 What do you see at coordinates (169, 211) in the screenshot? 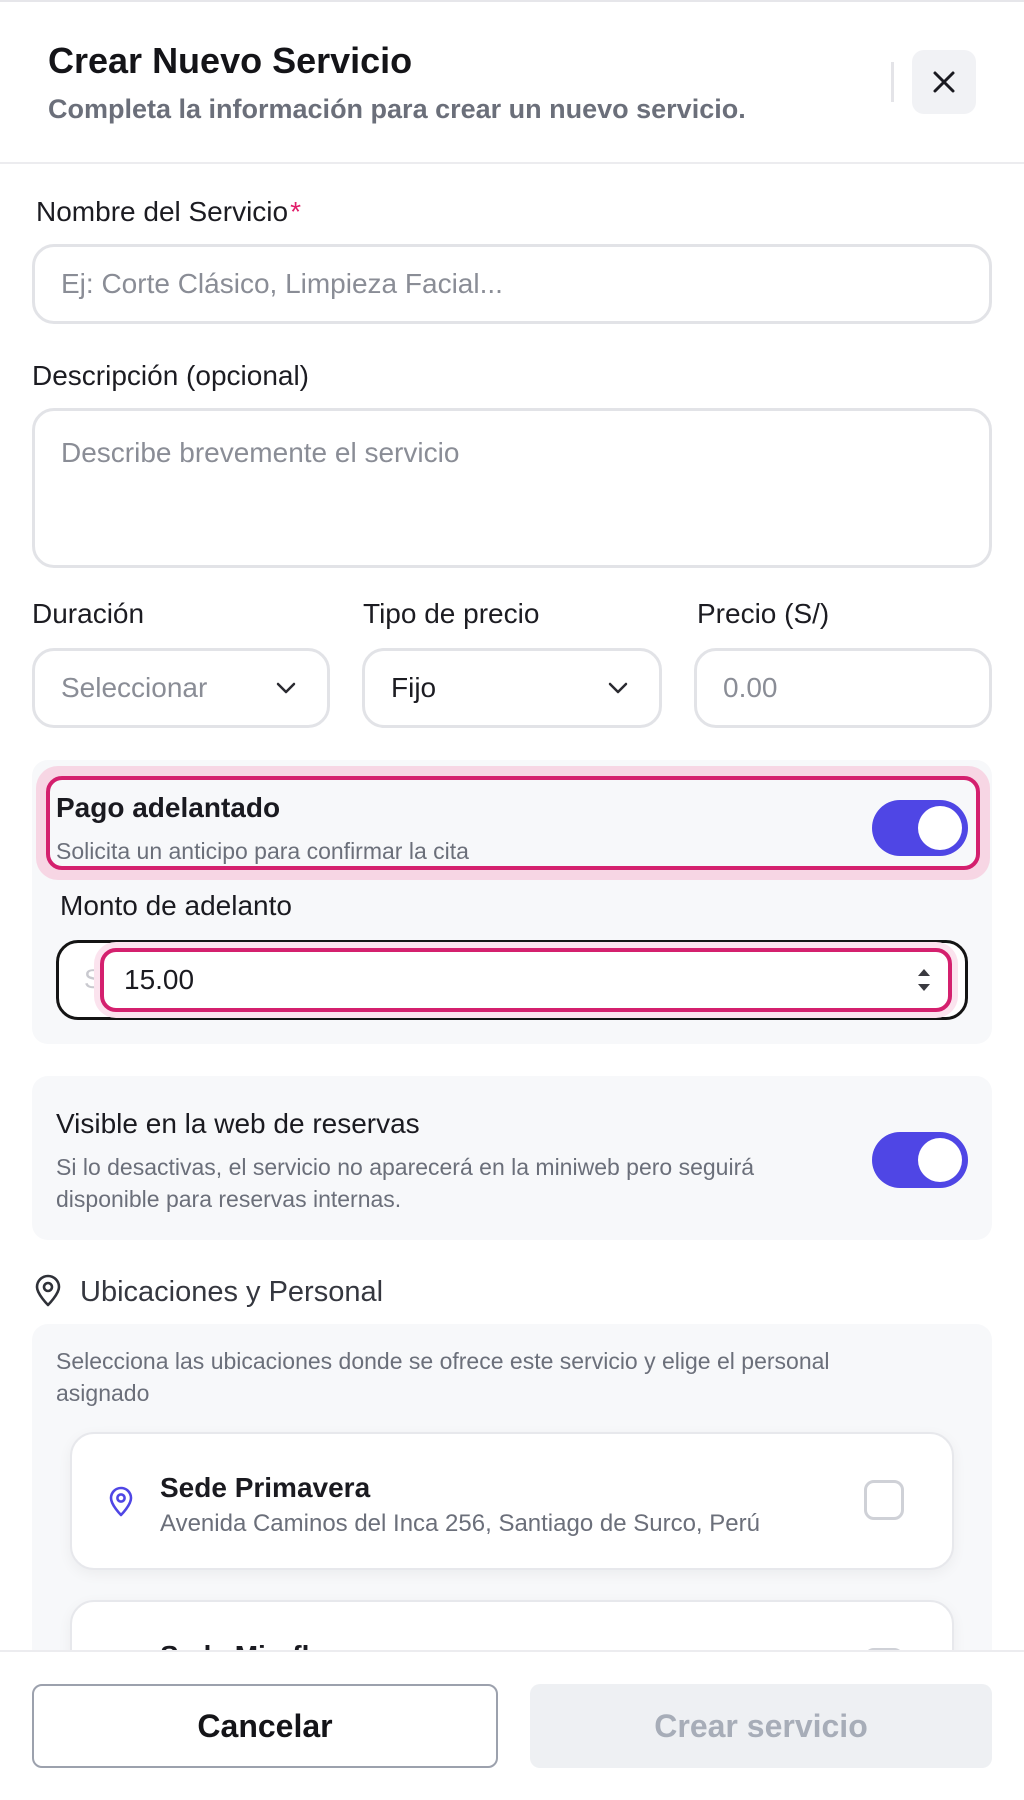
I see `service-name-label: Nombre del Servicio*` at bounding box center [169, 211].